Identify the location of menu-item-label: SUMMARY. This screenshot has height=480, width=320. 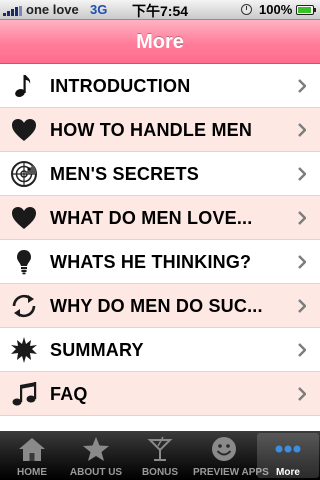
(97, 350).